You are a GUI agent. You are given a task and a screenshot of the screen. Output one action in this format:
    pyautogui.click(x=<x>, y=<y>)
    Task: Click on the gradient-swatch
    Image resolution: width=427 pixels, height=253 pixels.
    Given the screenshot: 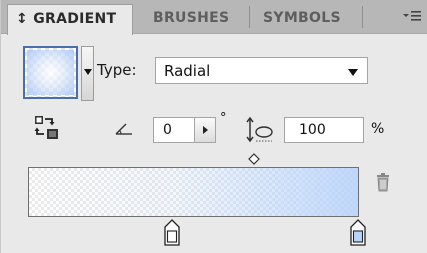 What is the action you would take?
    pyautogui.click(x=50, y=72)
    